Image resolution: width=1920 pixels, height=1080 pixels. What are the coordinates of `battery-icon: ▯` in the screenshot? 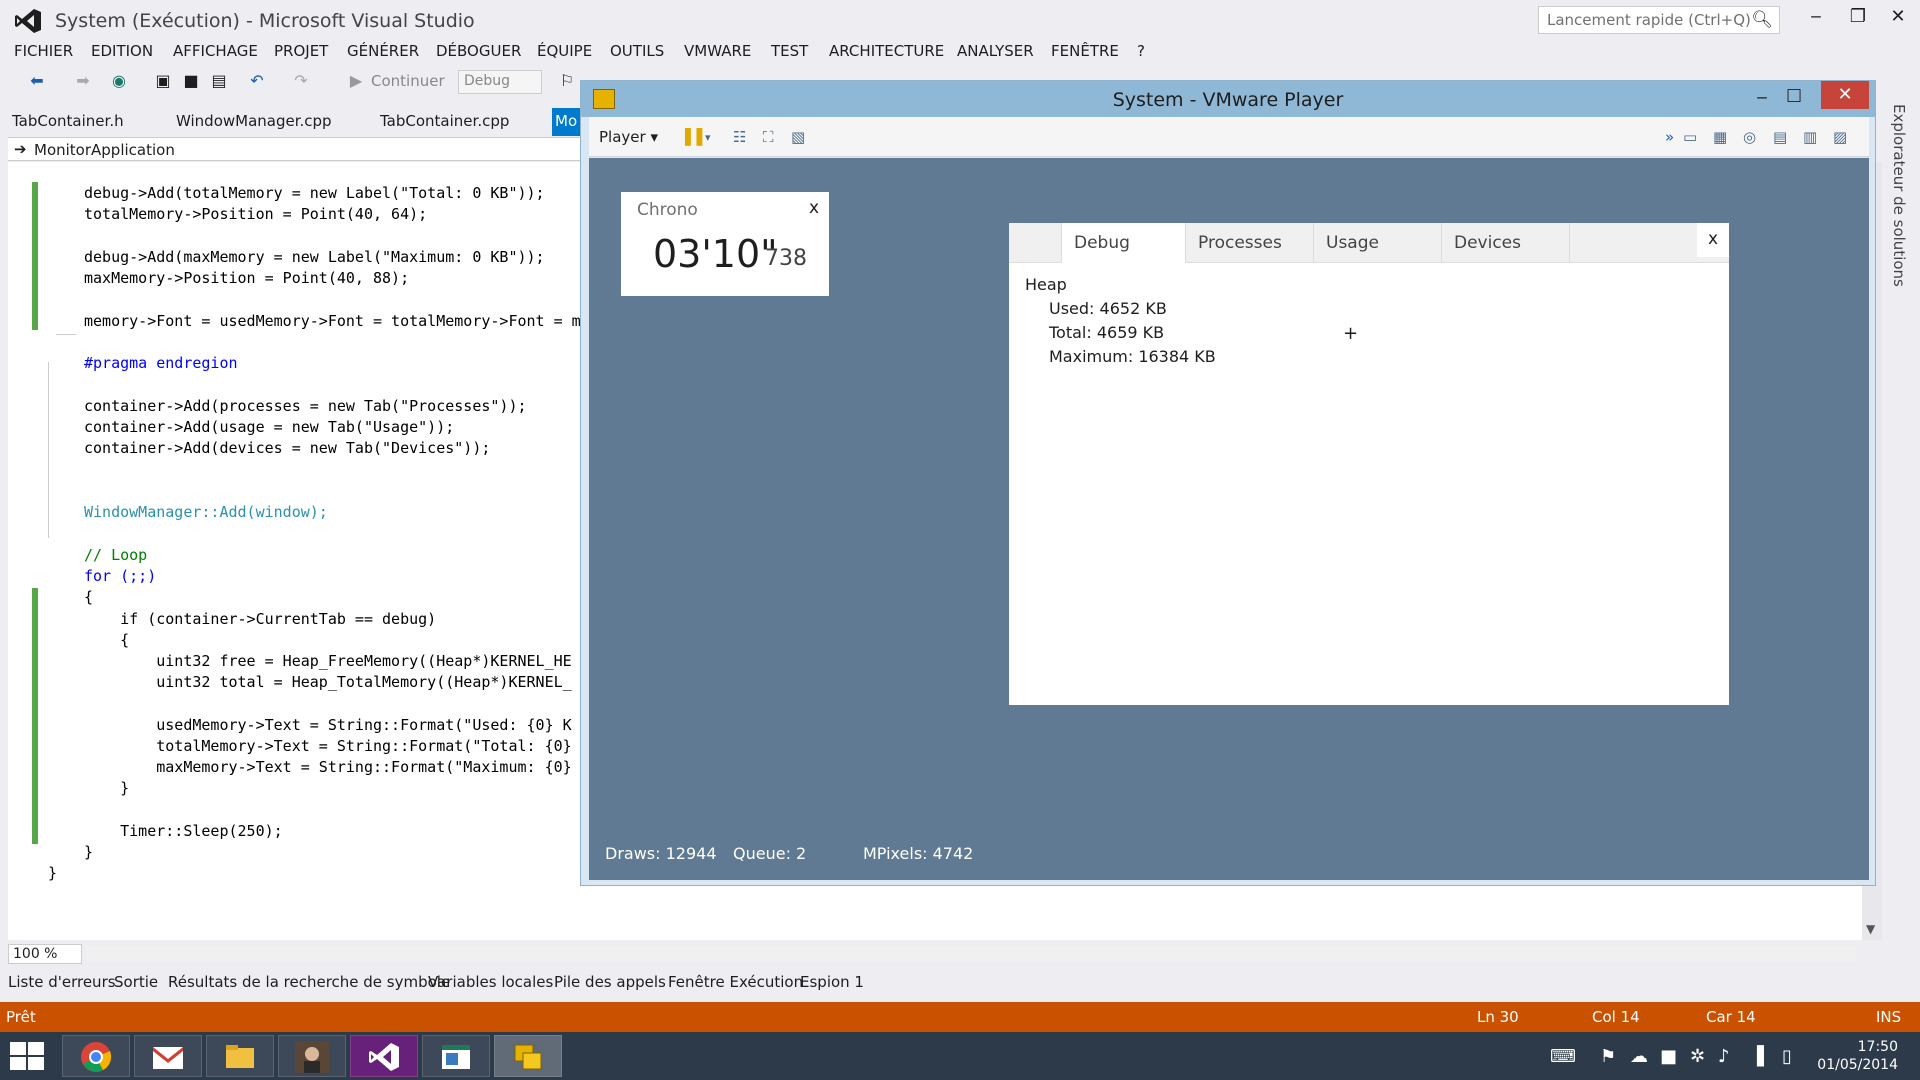 It's located at (1787, 1056).